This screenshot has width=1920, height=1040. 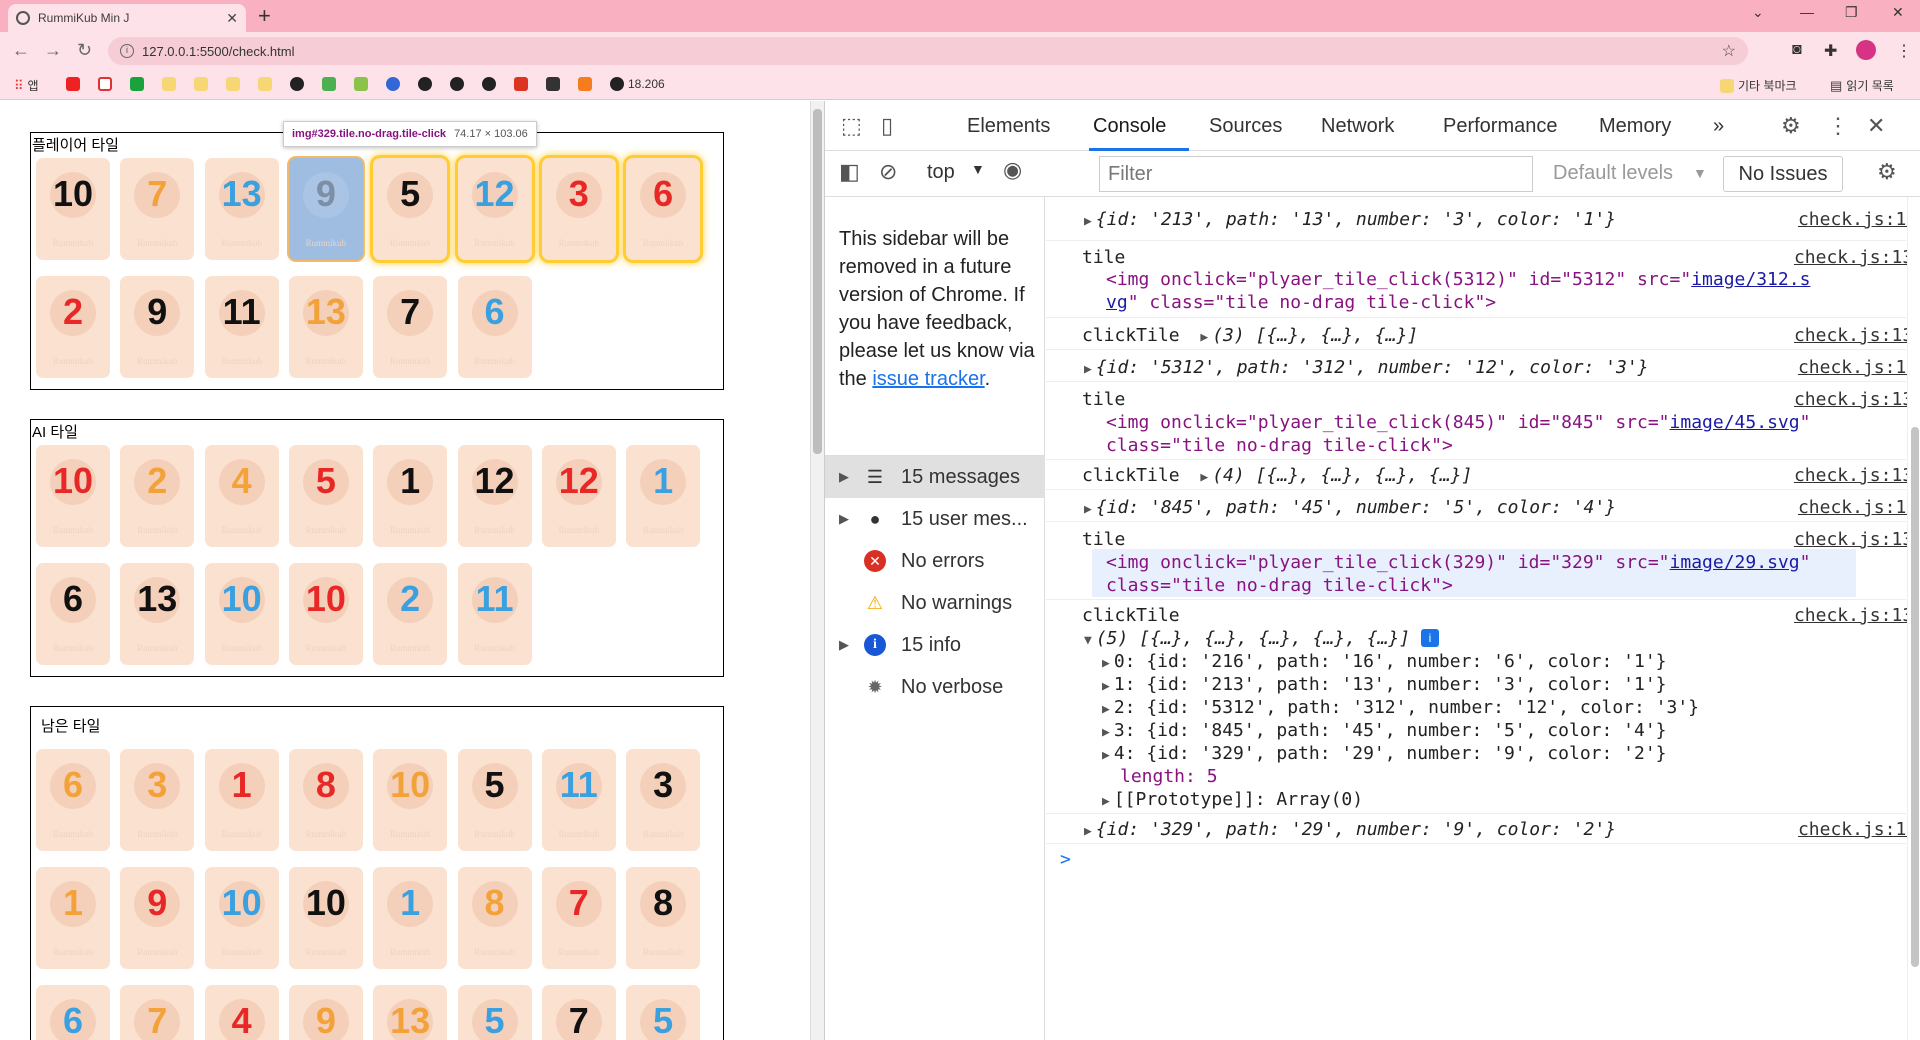 What do you see at coordinates (1117, 302) in the screenshot?
I see `log-element-link: vg` at bounding box center [1117, 302].